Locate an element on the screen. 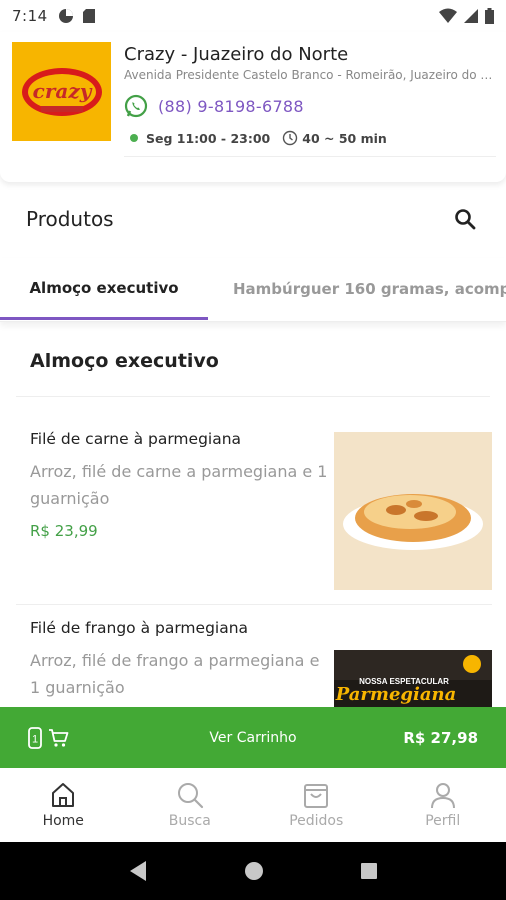  status-time: 7:14 is located at coordinates (30, 16).